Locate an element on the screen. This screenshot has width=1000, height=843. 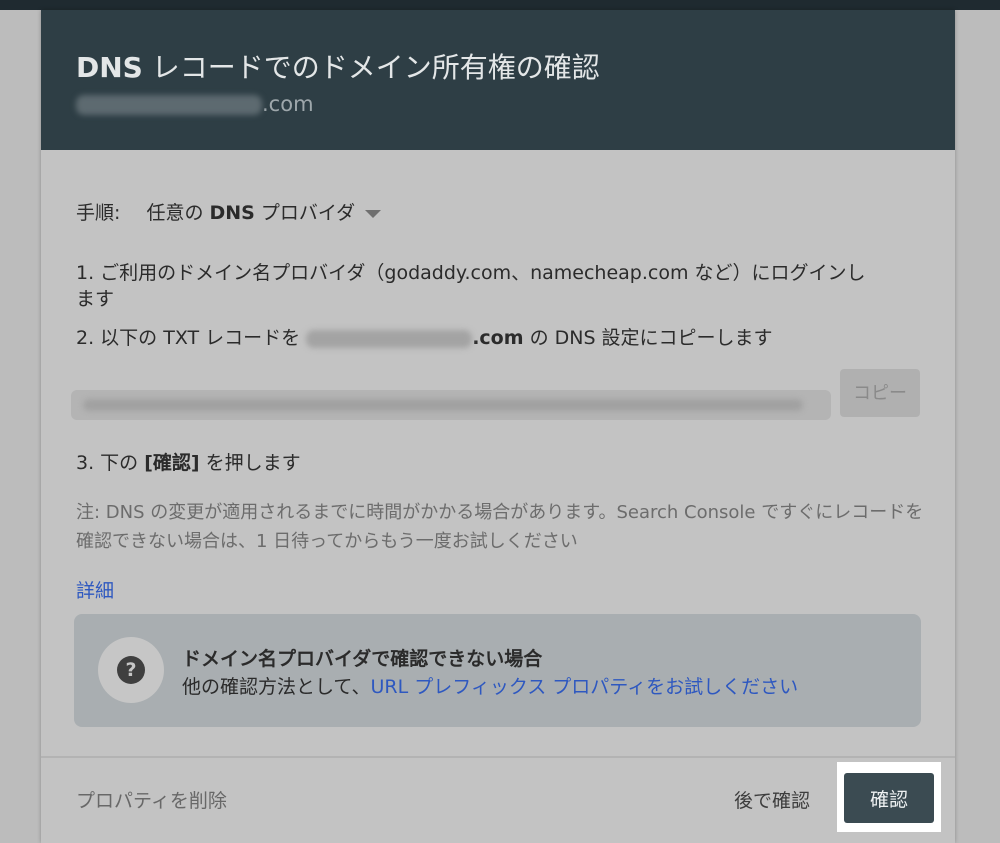
provider-prefix: 任意の is located at coordinates (178, 213).